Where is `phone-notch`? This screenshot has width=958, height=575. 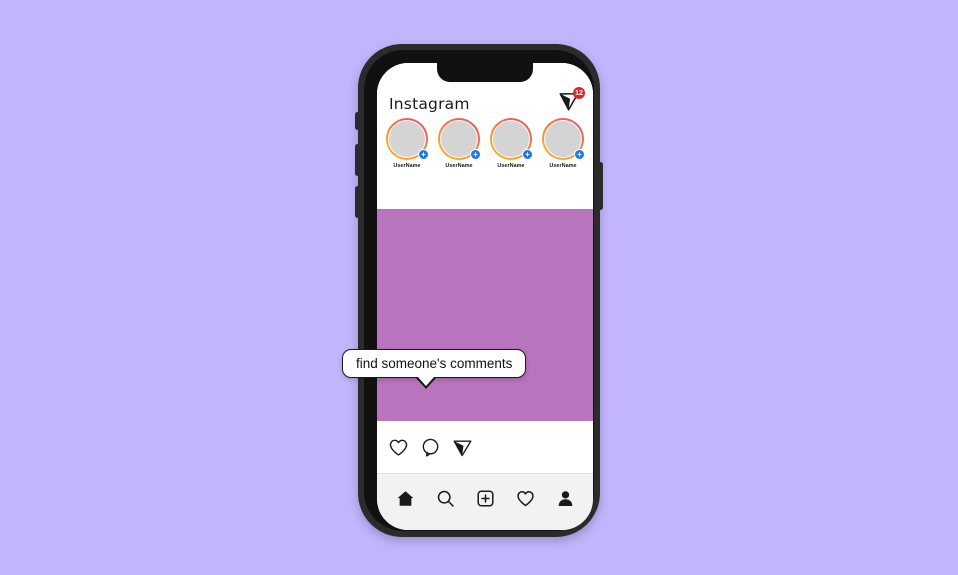
phone-notch is located at coordinates (485, 72).